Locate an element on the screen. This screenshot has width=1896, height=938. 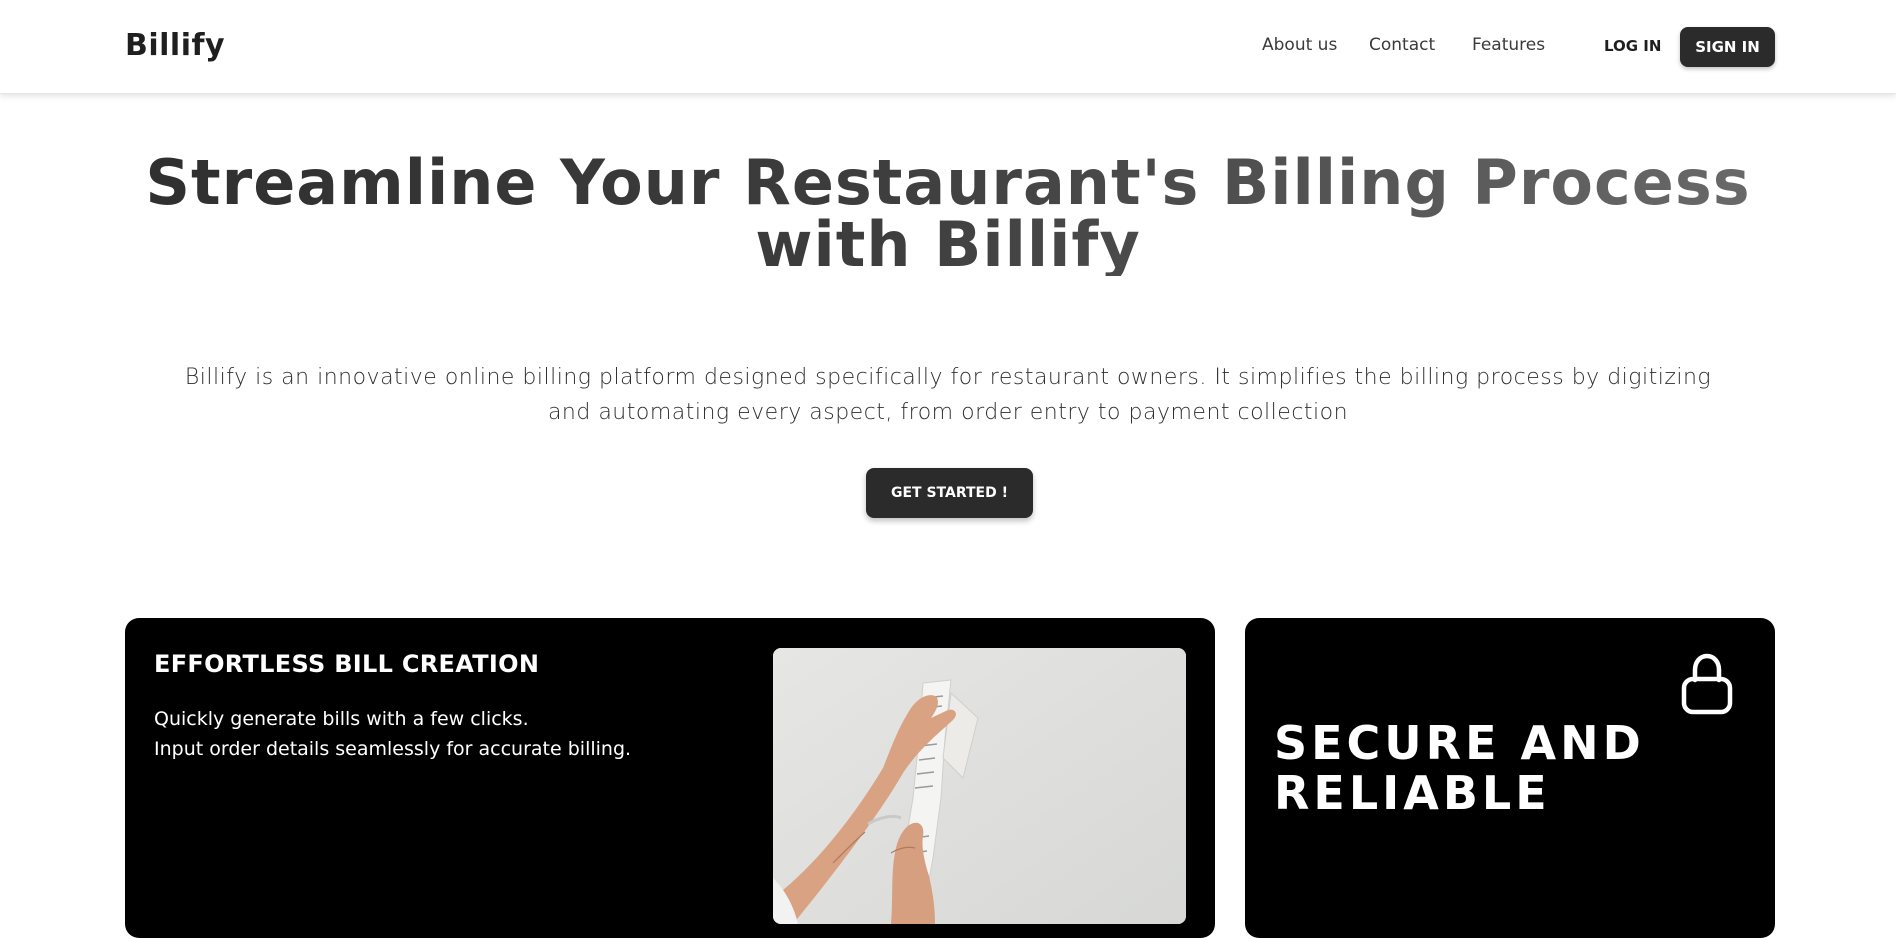
feature-card-secure: SECURE AND RELIABLE is located at coordinates (1510, 778).